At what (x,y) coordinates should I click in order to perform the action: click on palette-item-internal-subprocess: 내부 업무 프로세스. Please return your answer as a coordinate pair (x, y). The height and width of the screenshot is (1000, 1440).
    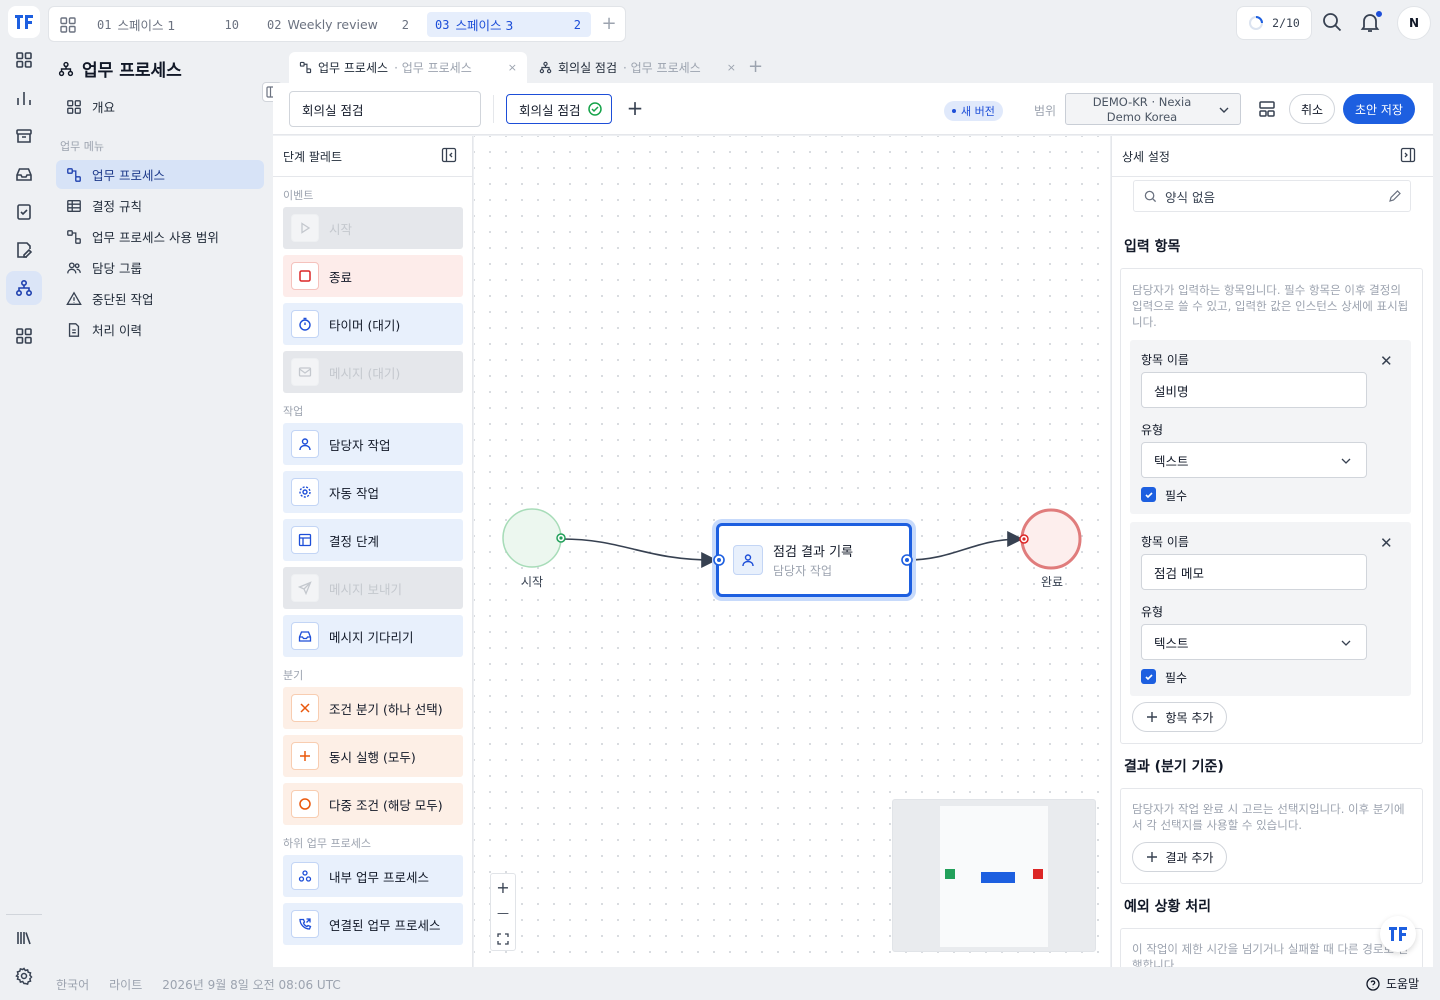
    Looking at the image, I should click on (373, 876).